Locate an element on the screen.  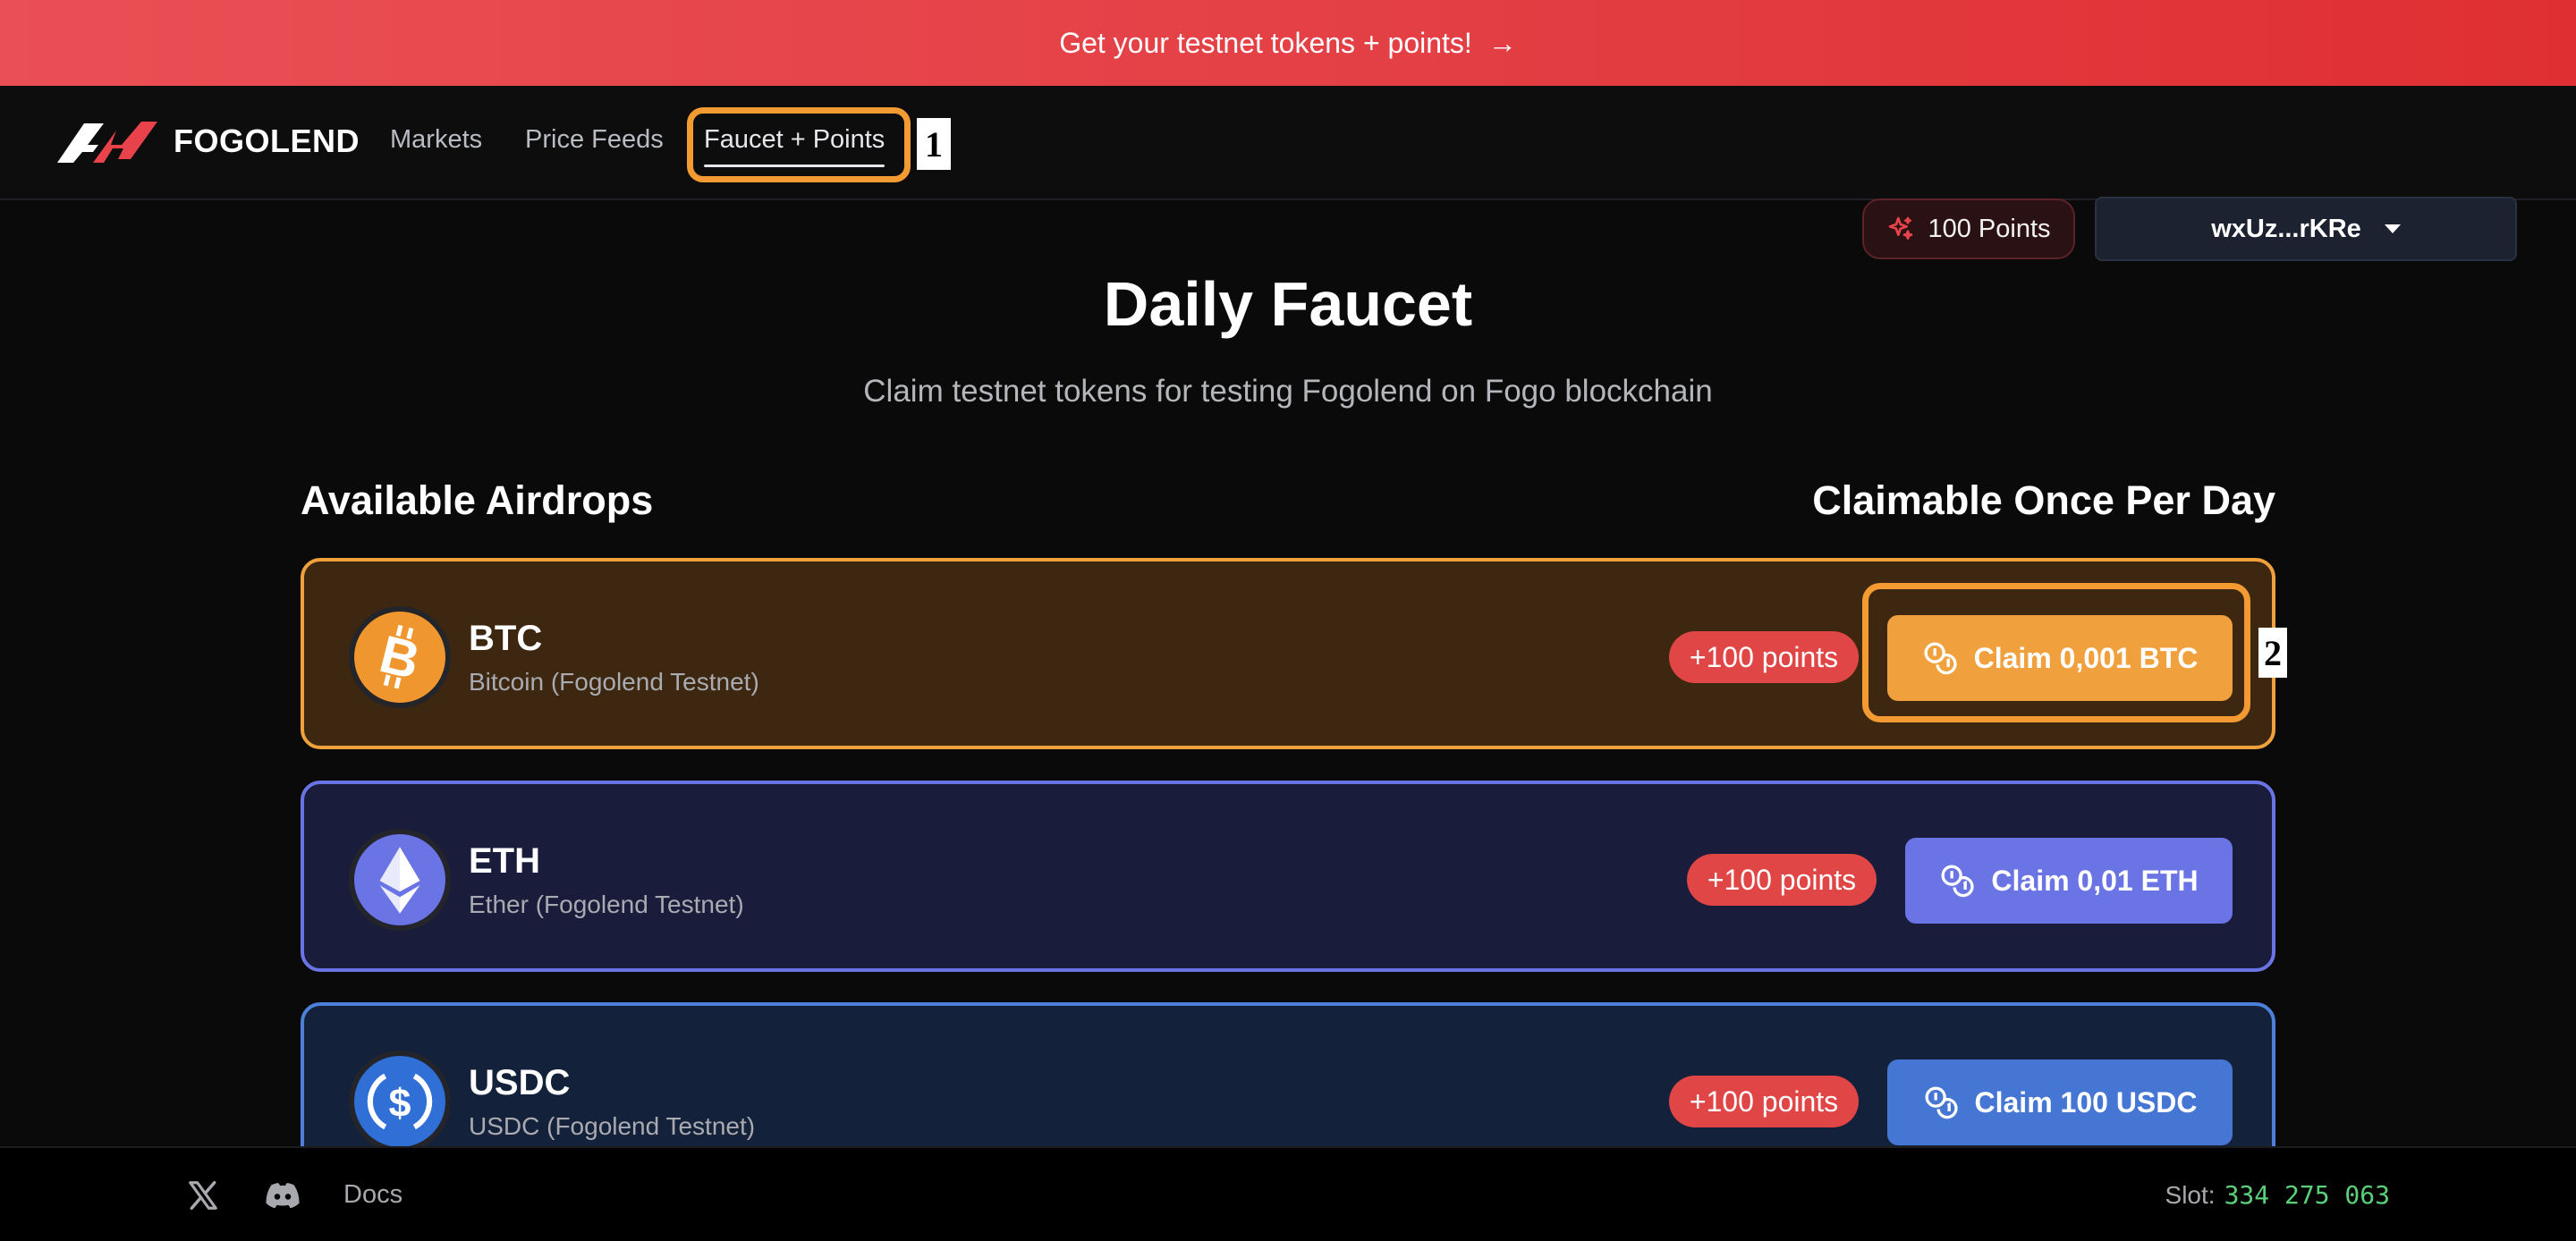
docs-link: Docs is located at coordinates (372, 1195).